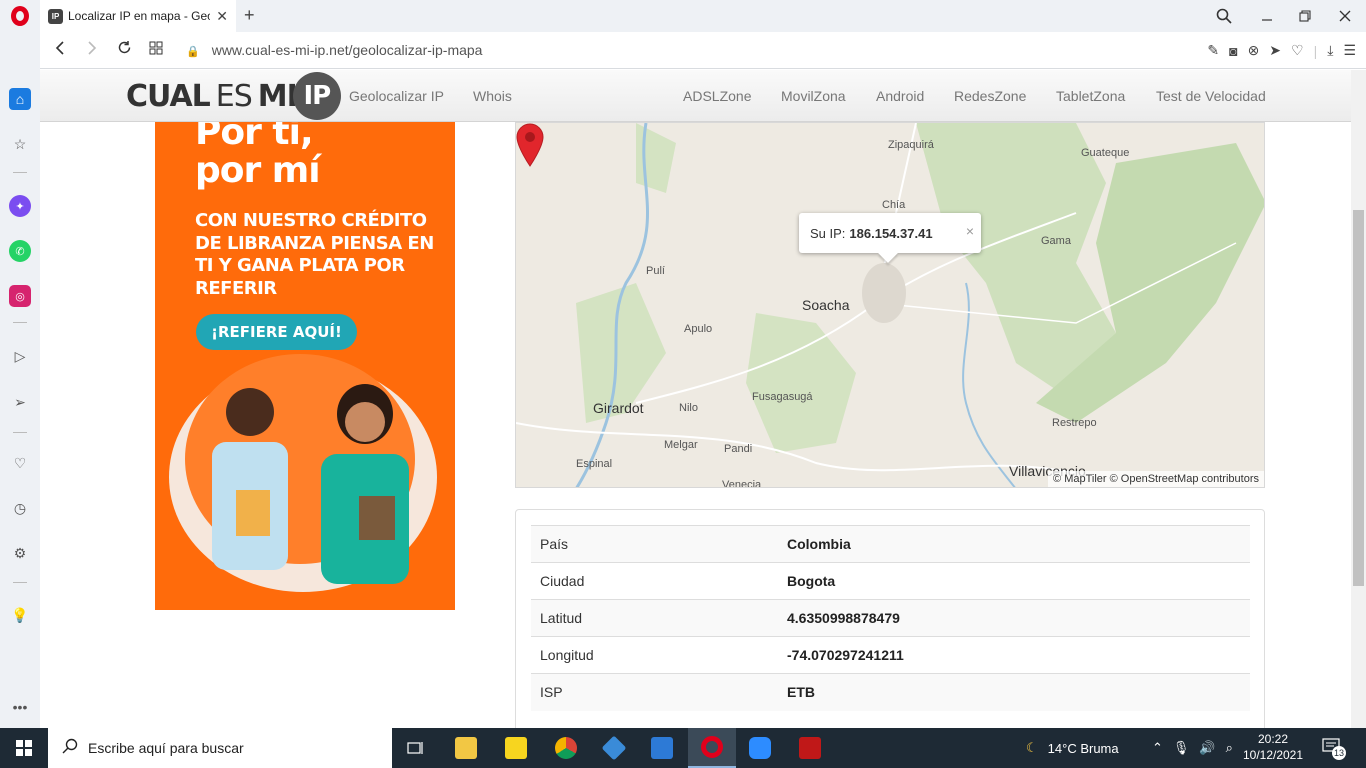 The image size is (1366, 768). What do you see at coordinates (233, 96) in the screenshot?
I see `site-logo: CUAL ES MI IP` at bounding box center [233, 96].